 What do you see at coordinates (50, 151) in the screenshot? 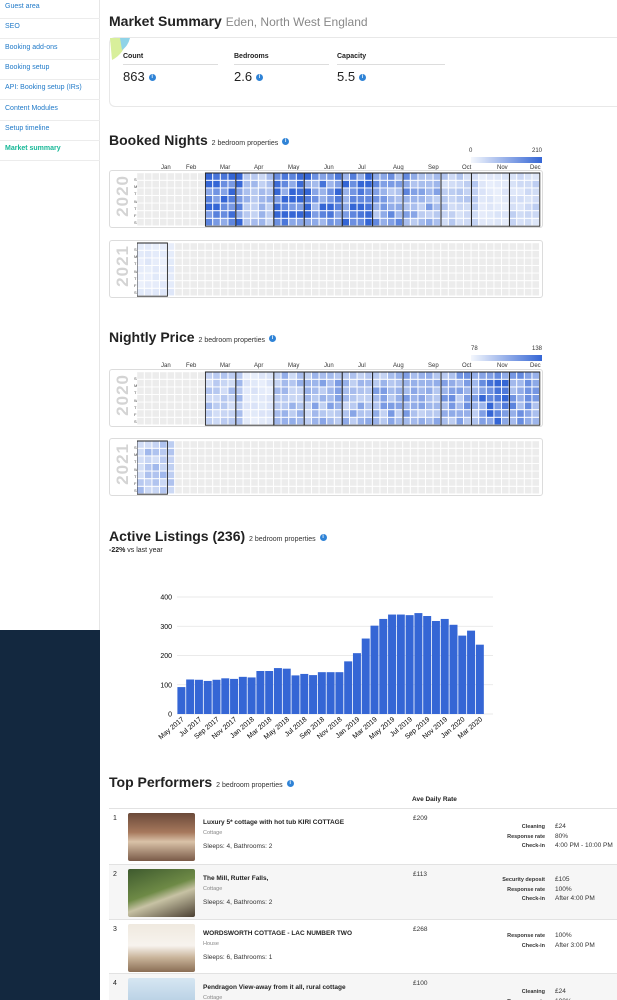
I see `sidebar-item-market-summary: Market summary` at bounding box center [50, 151].